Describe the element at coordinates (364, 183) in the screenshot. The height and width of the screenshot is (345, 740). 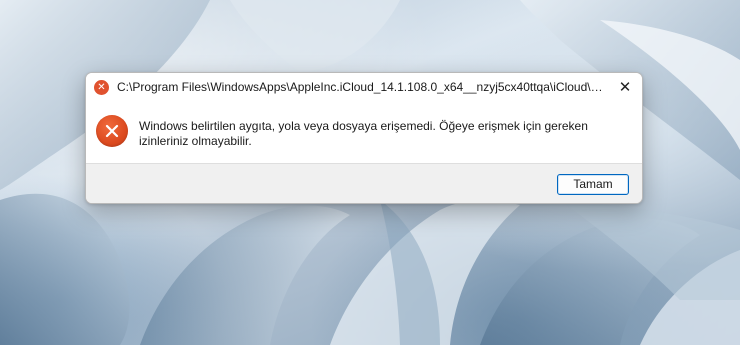
I see `dialog-footer: Tamam` at that location.